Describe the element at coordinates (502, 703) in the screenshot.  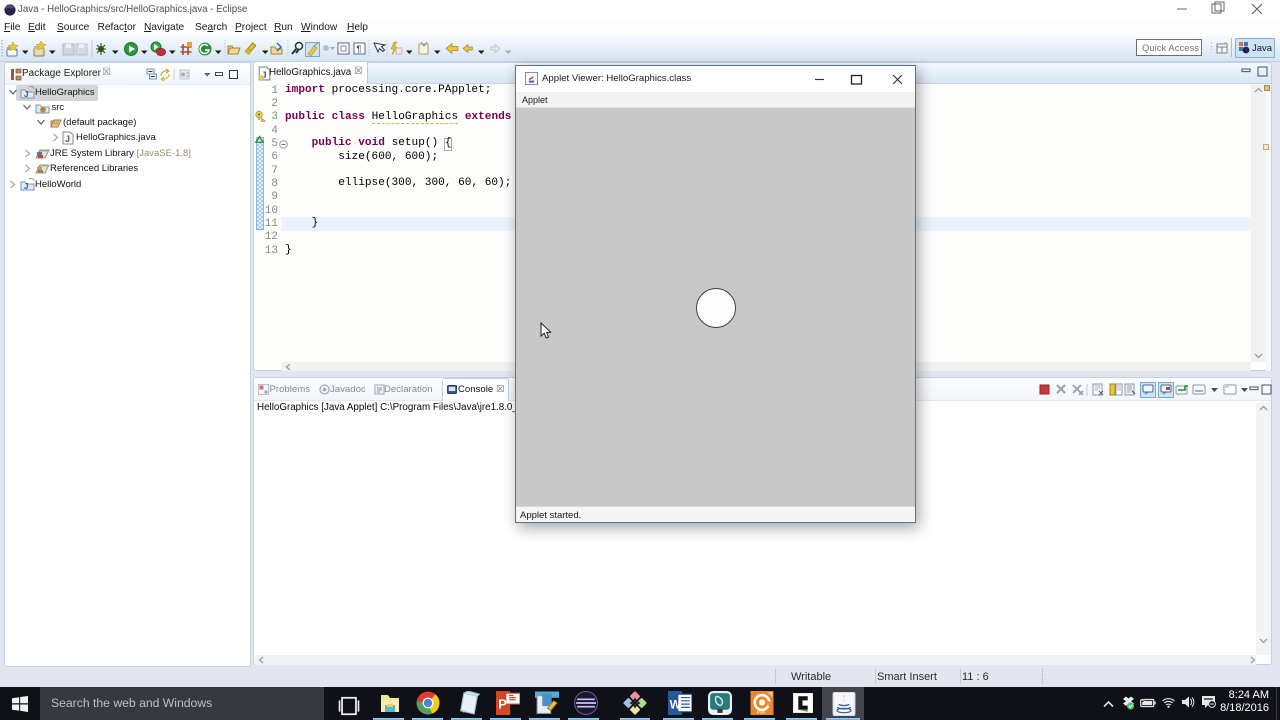
I see `svg-text: P` at that location.